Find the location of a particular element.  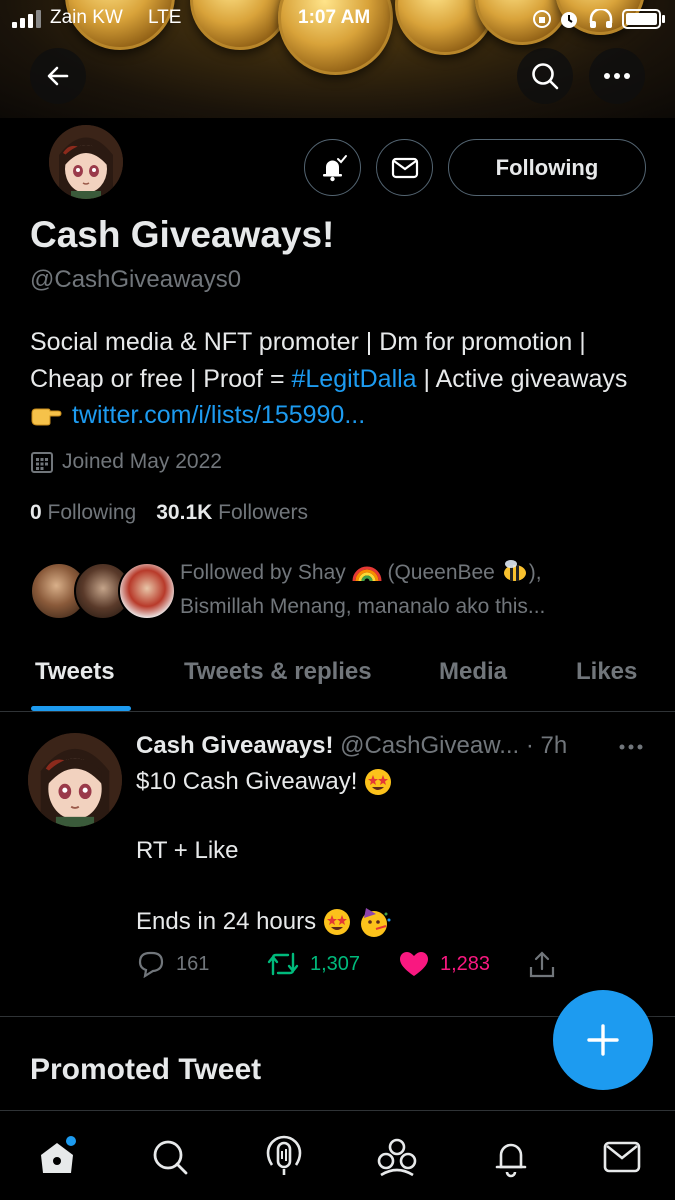

tweet-header: Cash Giveaways! @CashGiveaw... · 7h is located at coordinates (391, 746).